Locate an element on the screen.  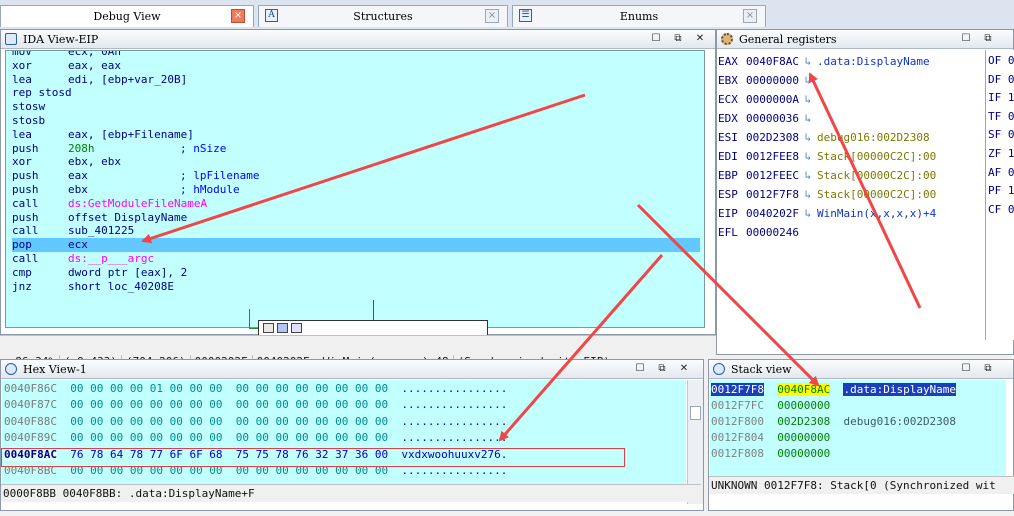
arrow-to-pop-ecx is located at coordinates (363, 168).